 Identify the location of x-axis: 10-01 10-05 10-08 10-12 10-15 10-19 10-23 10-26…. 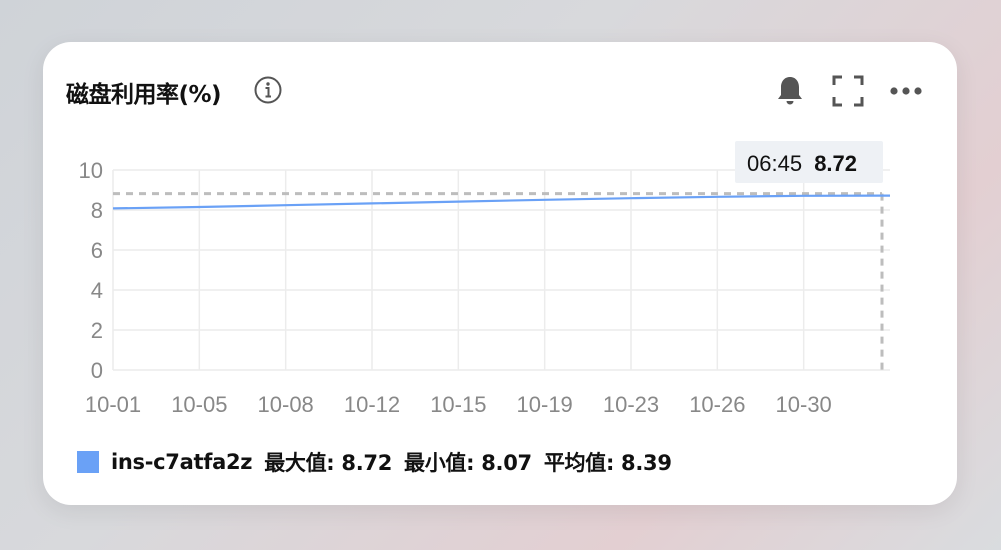
(458, 404).